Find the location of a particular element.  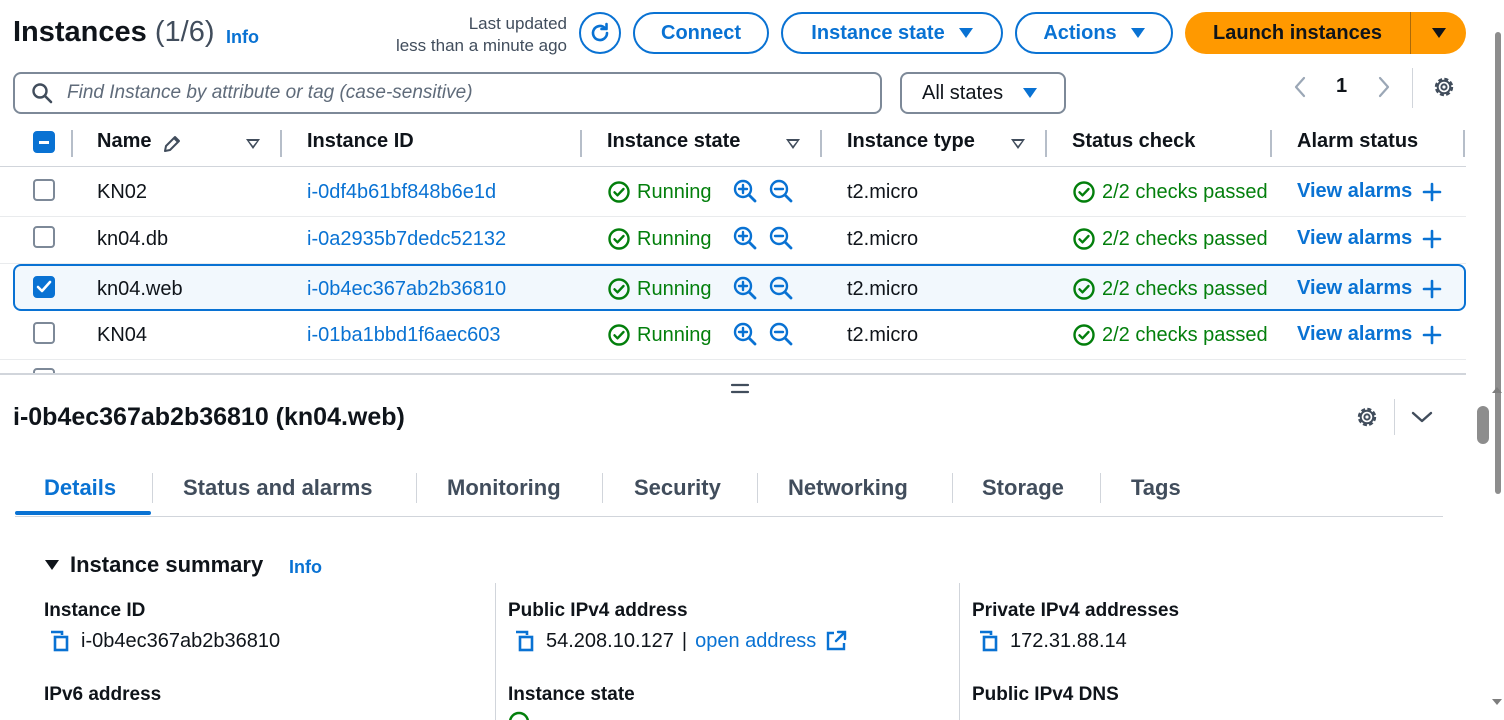

instance-id-link: i-01ba1bbd1f6aec603 is located at coordinates (404, 335).